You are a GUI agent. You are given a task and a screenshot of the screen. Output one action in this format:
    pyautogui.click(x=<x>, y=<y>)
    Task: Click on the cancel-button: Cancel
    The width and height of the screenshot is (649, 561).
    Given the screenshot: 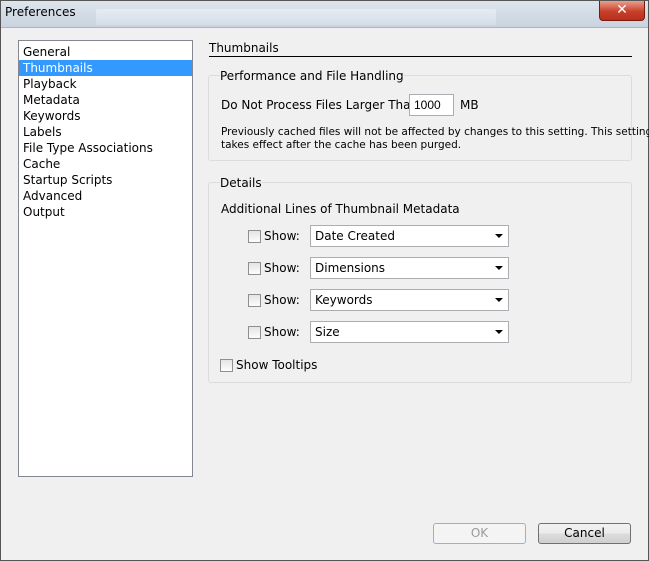 What is the action you would take?
    pyautogui.click(x=584, y=533)
    